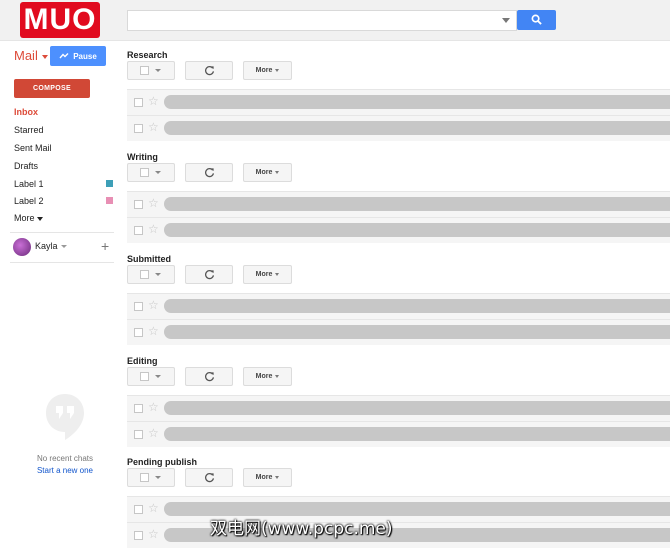 The height and width of the screenshot is (552, 670). I want to click on pause-button: Pause, so click(78, 56).